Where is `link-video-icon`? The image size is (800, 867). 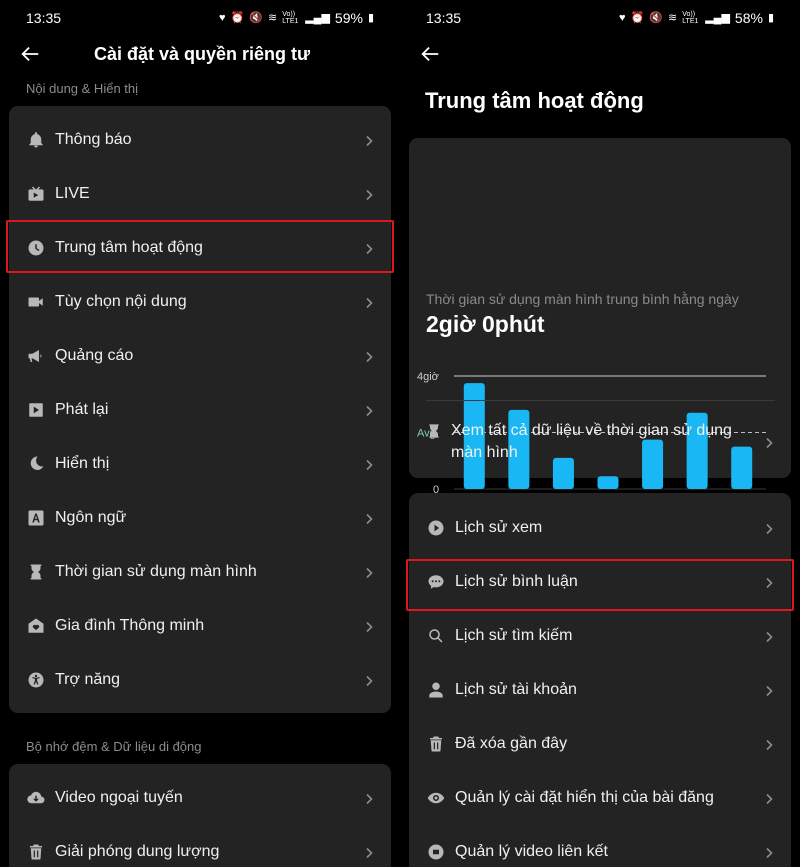 link-video-icon is located at coordinates (436, 852).